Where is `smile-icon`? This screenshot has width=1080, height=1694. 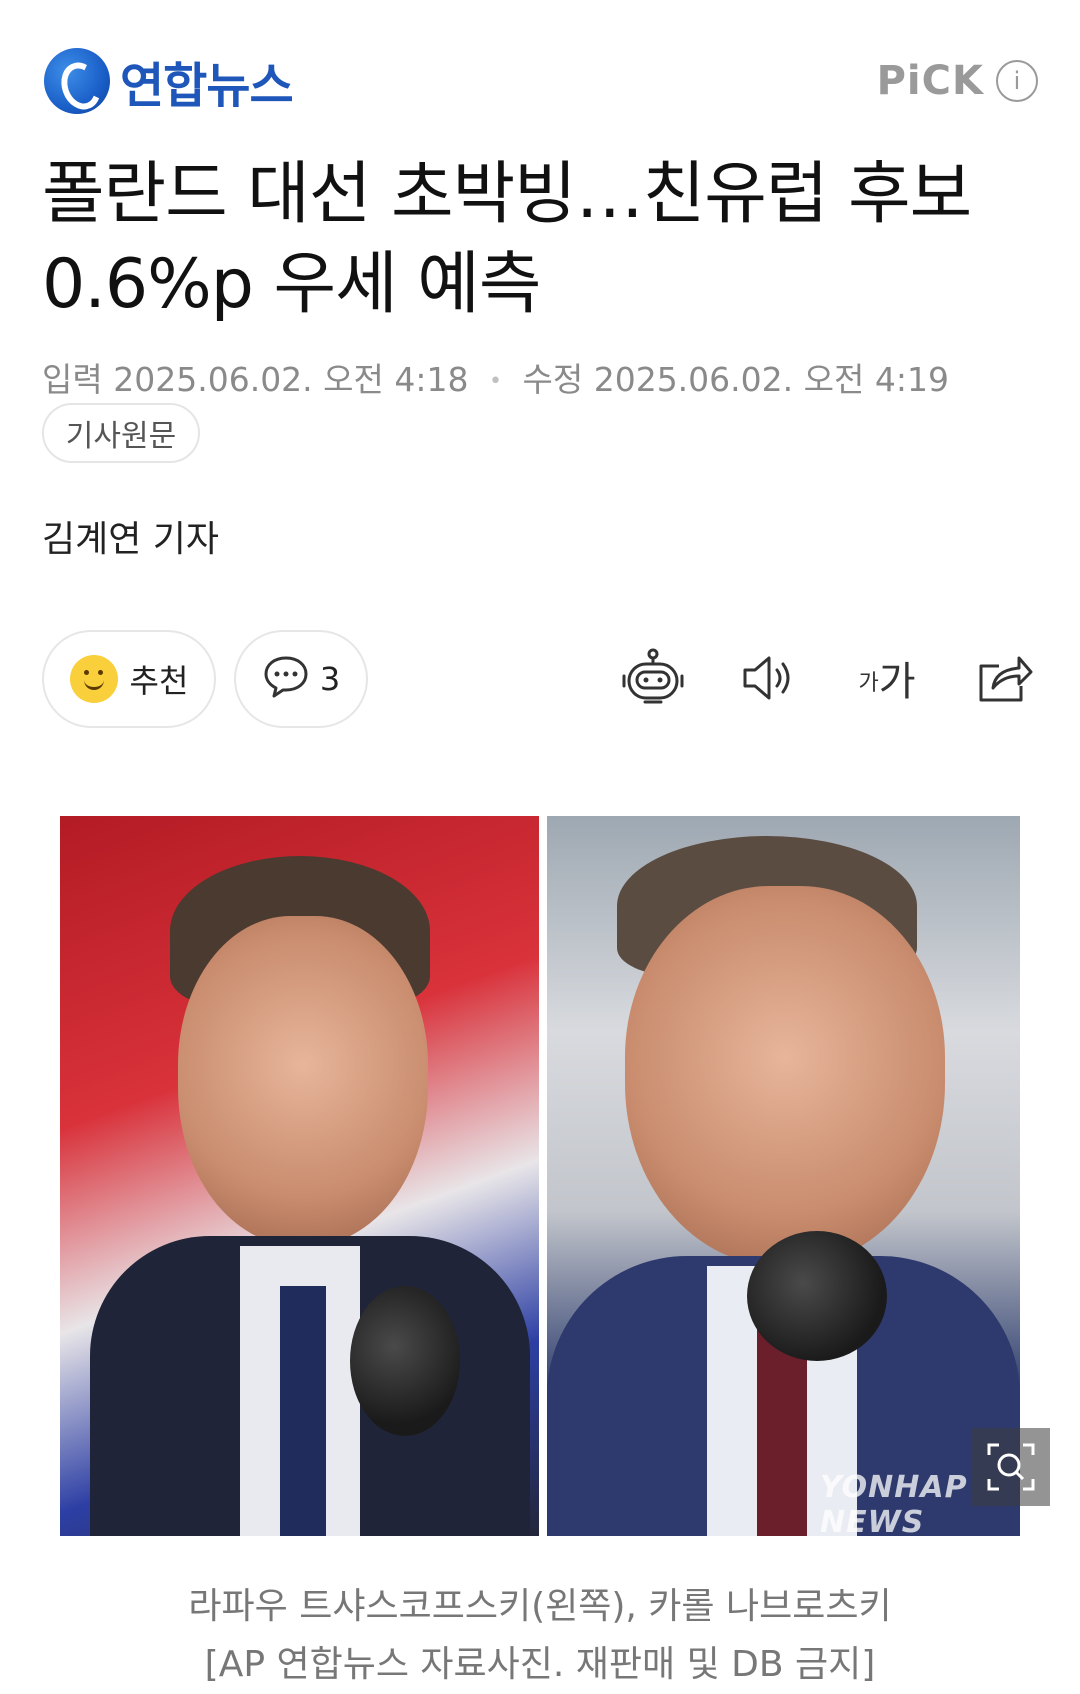 smile-icon is located at coordinates (93, 679).